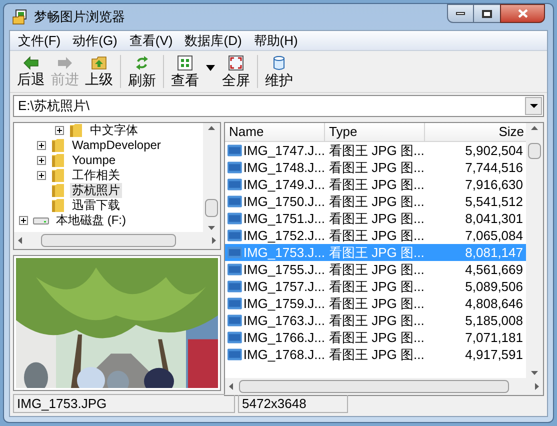 Image resolution: width=557 pixels, height=426 pixels. Describe the element at coordinates (494, 355) in the screenshot. I see `file-size: 4,917,591` at that location.